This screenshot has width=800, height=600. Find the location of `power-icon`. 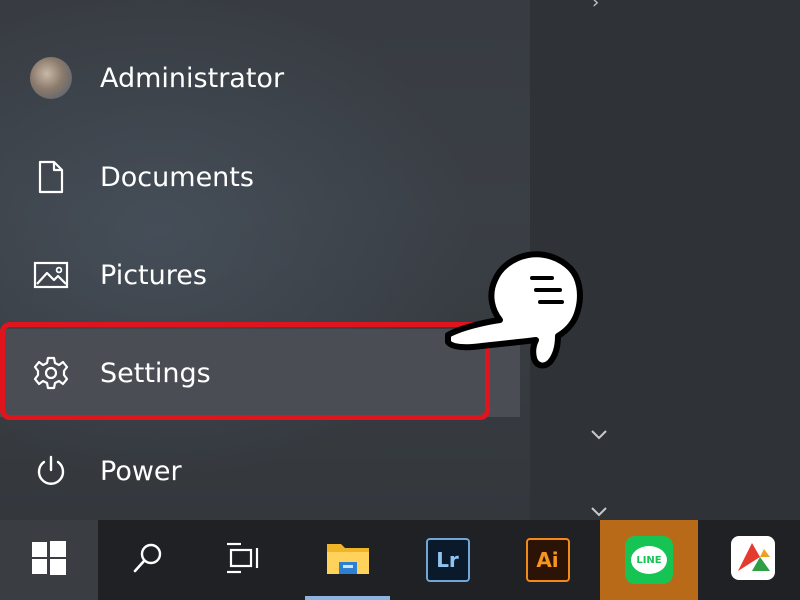

power-icon is located at coordinates (51, 471).